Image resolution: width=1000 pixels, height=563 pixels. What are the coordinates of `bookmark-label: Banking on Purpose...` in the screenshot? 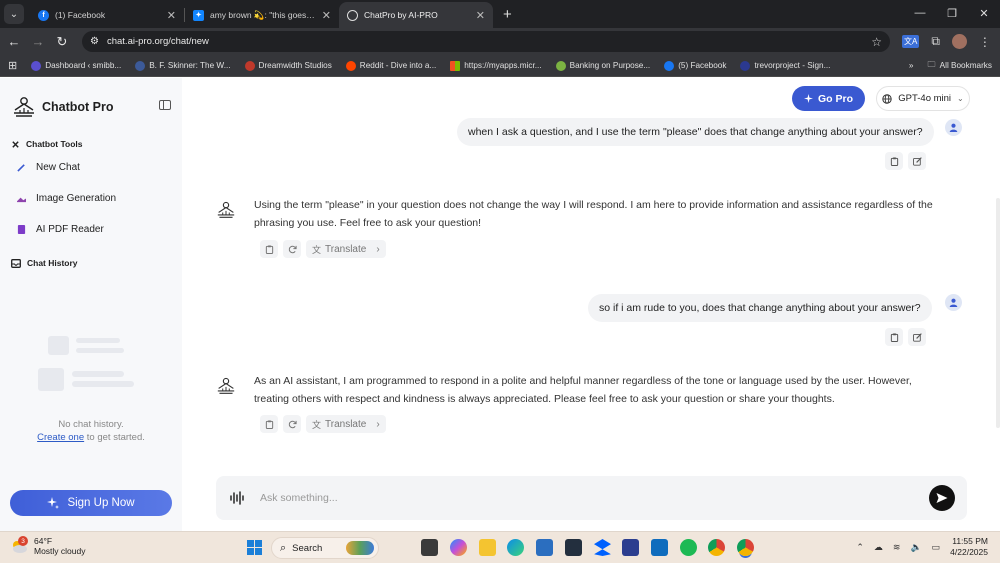 It's located at (610, 65).